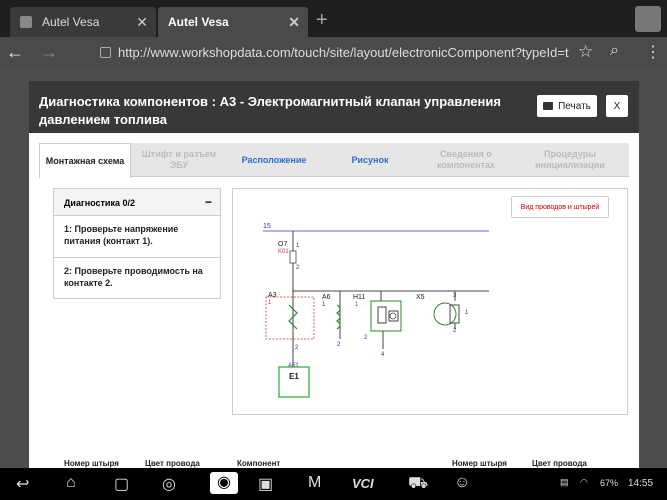 The width and height of the screenshot is (667, 500). Describe the element at coordinates (585, 52) in the screenshot. I see `star-icon: ☆` at that location.